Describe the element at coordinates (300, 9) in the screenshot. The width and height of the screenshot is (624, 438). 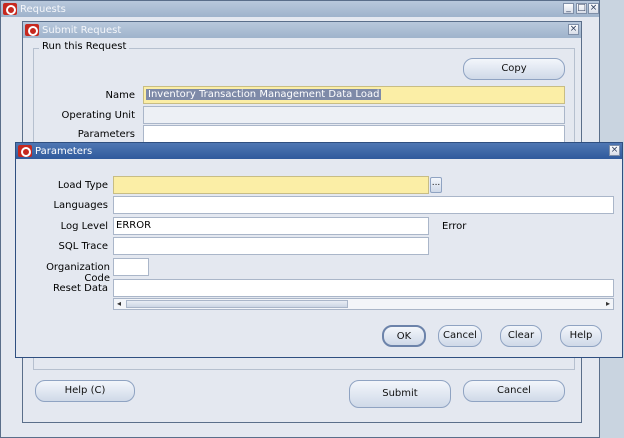
I see `requests-titlebar: Requests _ □ ×` at that location.